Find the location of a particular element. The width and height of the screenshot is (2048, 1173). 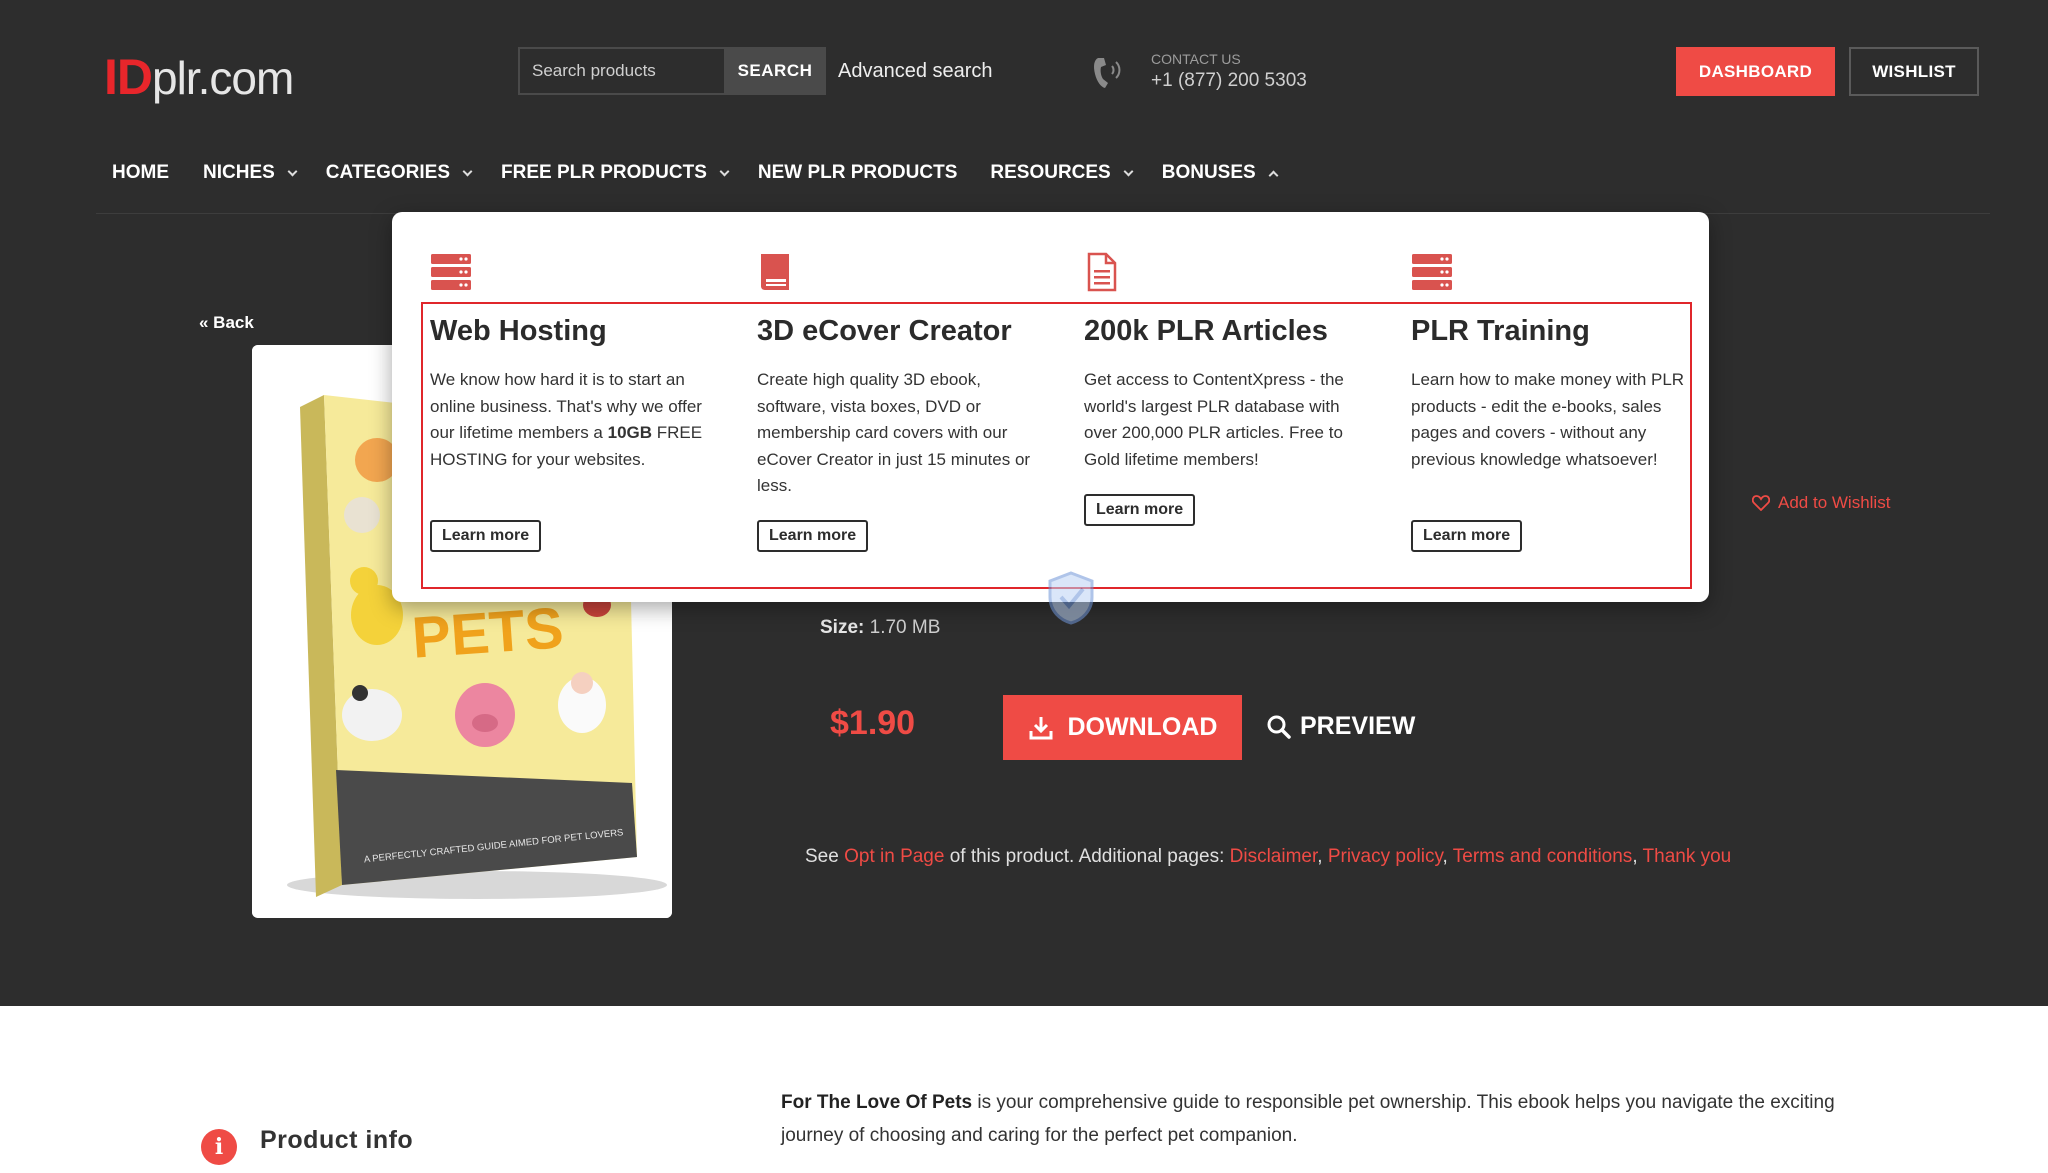

search-input-wrapper is located at coordinates (621, 71).